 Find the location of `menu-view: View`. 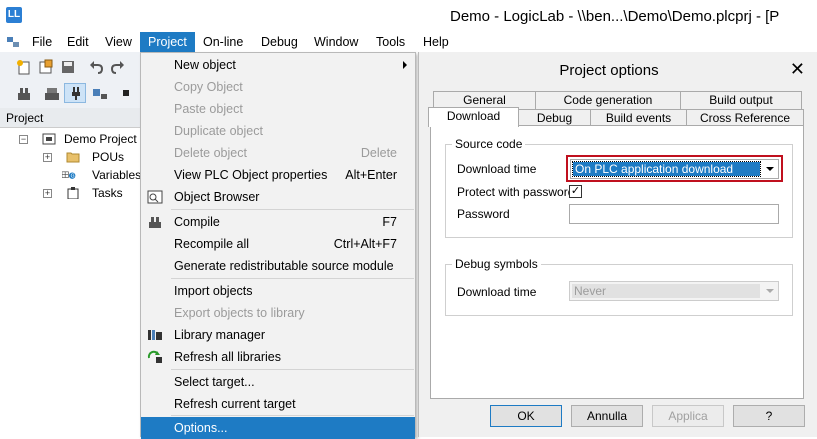

menu-view: View is located at coordinates (118, 42).